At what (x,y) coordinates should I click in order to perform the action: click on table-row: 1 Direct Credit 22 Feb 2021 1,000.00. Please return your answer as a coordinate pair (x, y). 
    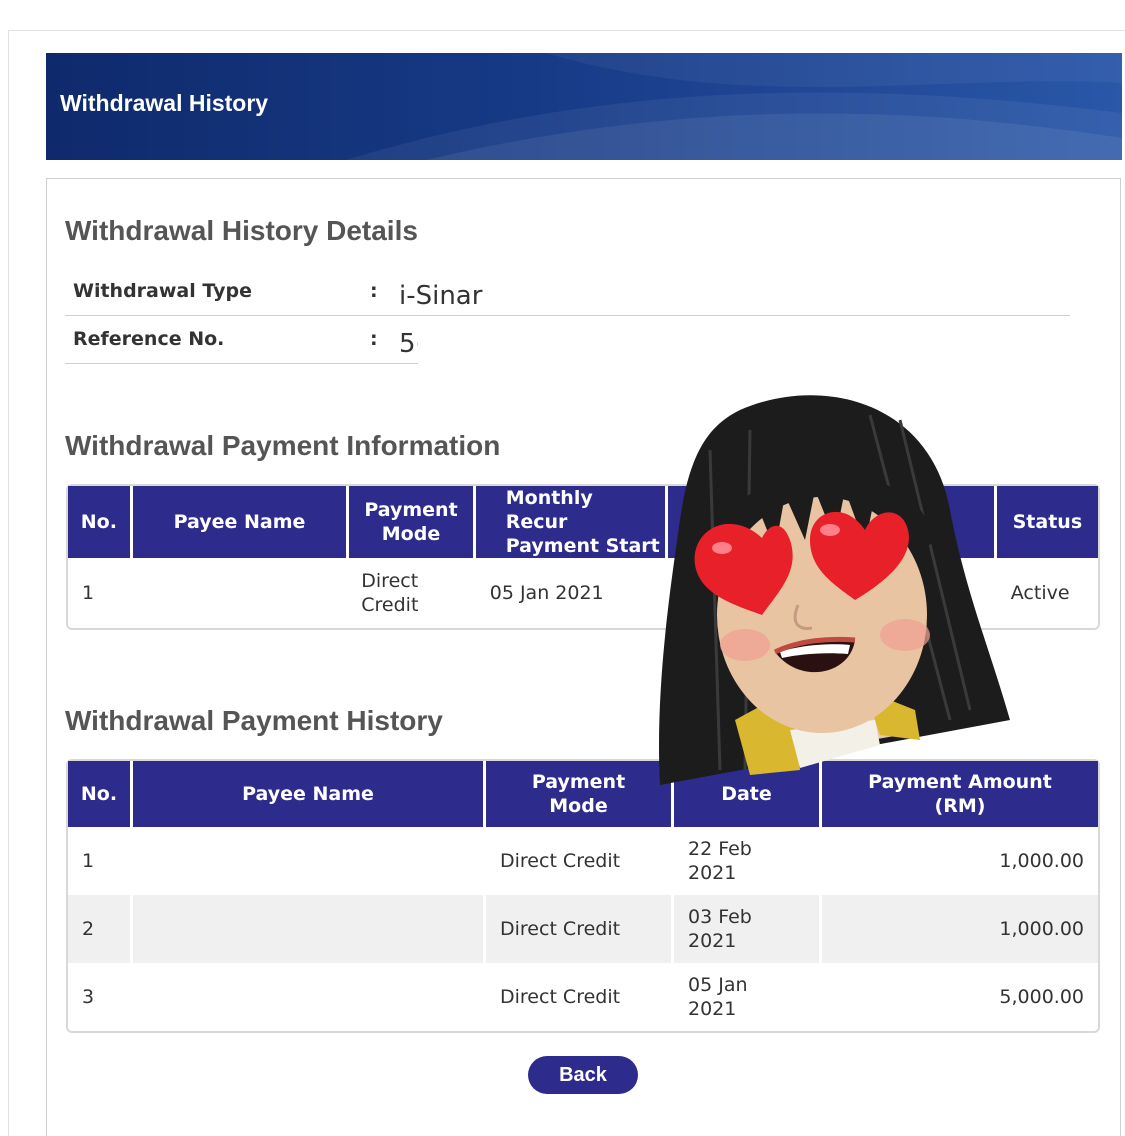
    Looking at the image, I should click on (583, 861).